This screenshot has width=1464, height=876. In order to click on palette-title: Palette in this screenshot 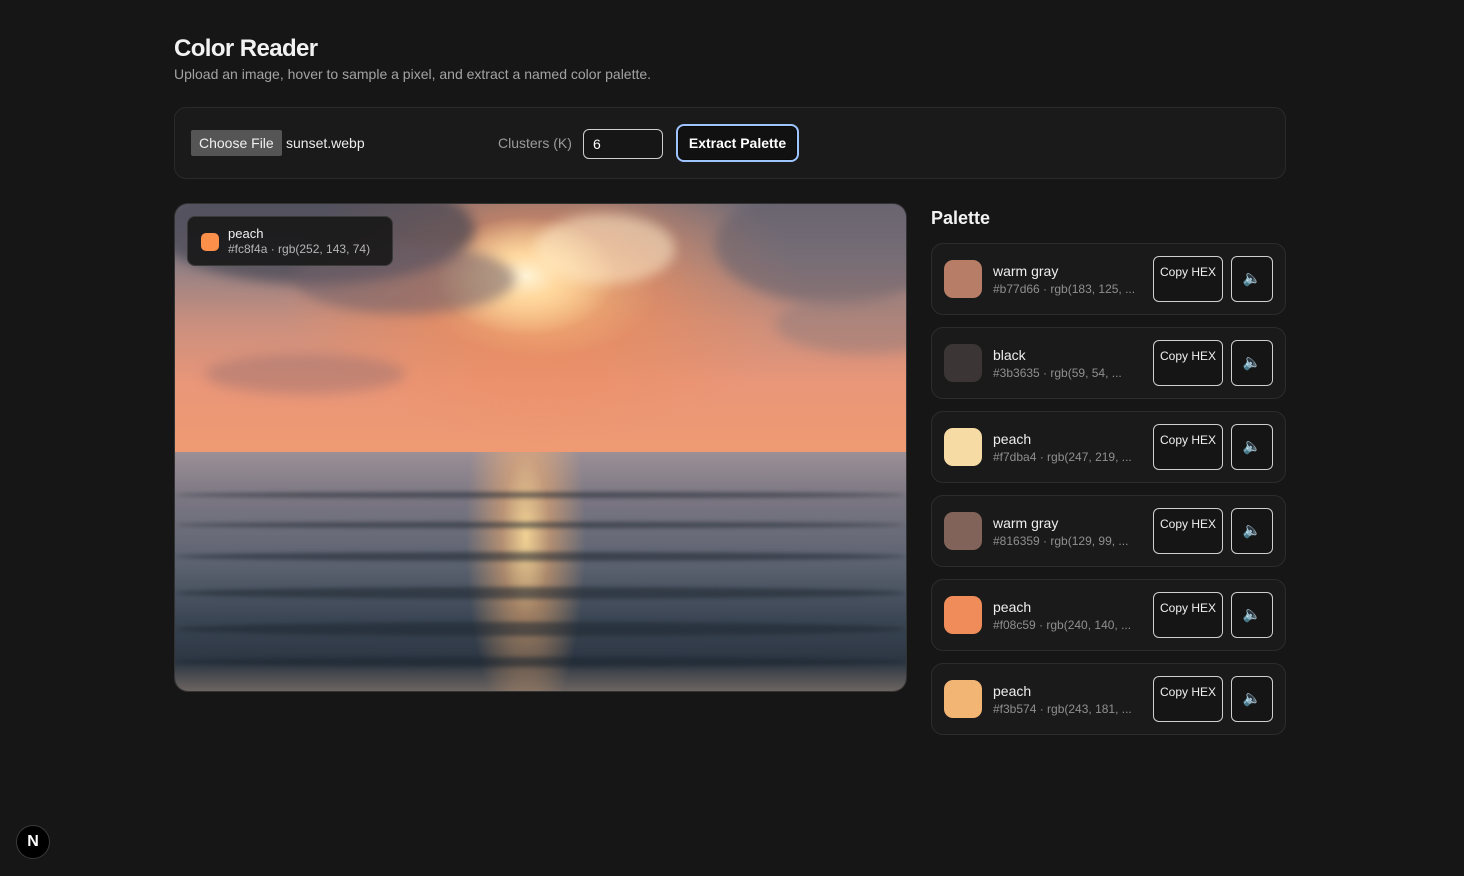, I will do `click(961, 218)`.